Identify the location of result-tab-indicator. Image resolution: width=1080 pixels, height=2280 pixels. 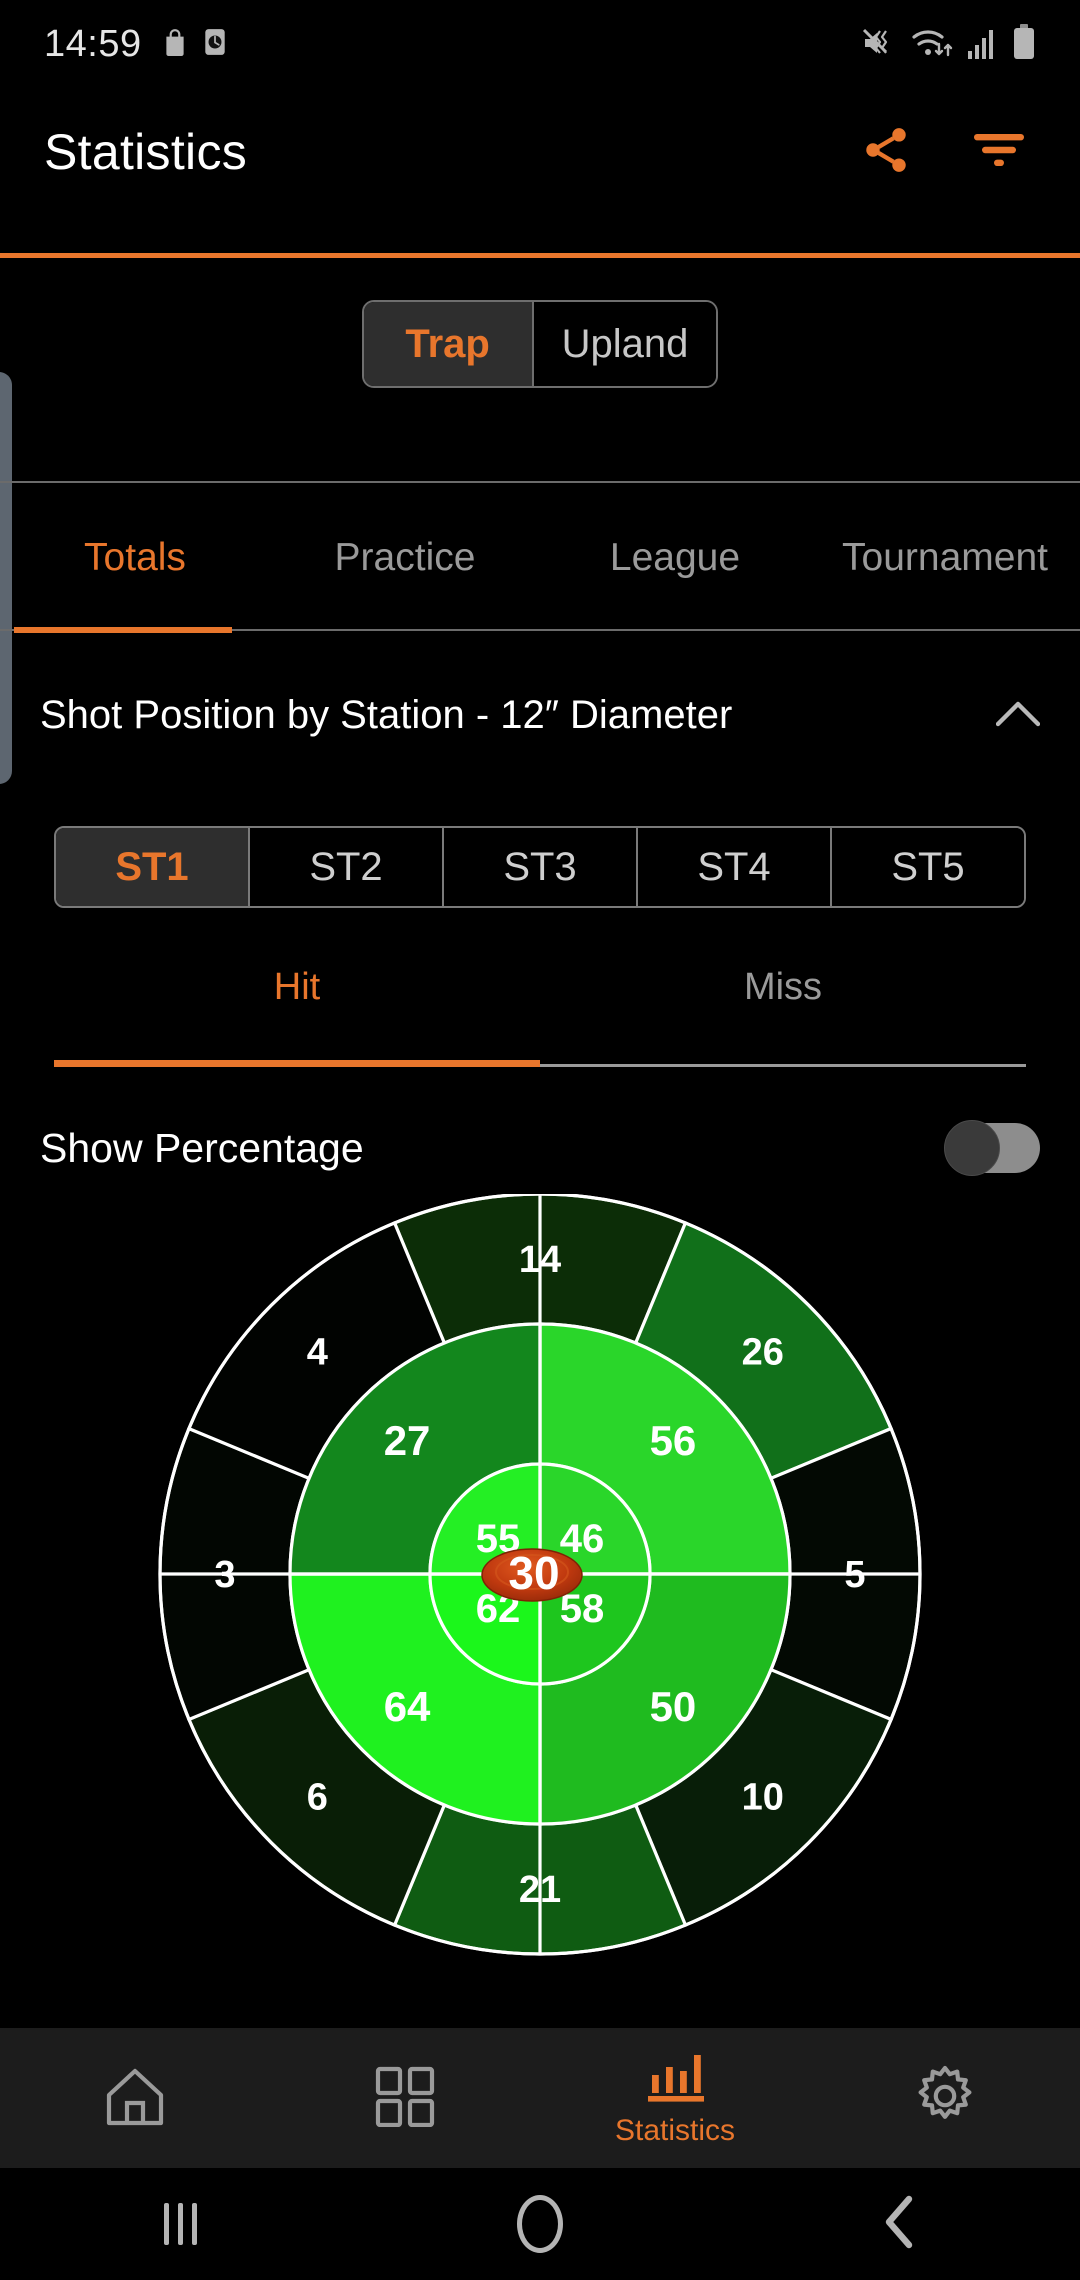
(297, 1063).